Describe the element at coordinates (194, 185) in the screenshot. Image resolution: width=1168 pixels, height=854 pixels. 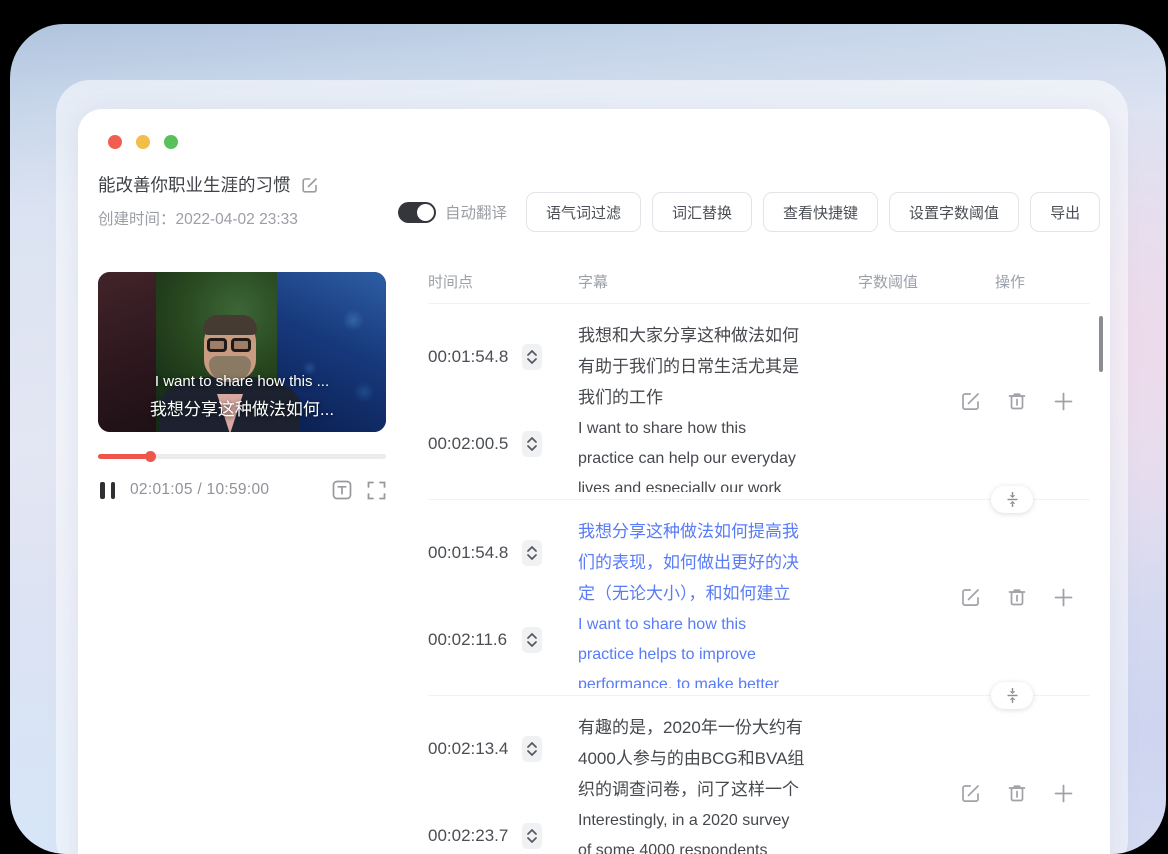
I see `page-title: 能改善你职业生涯的习惯` at that location.